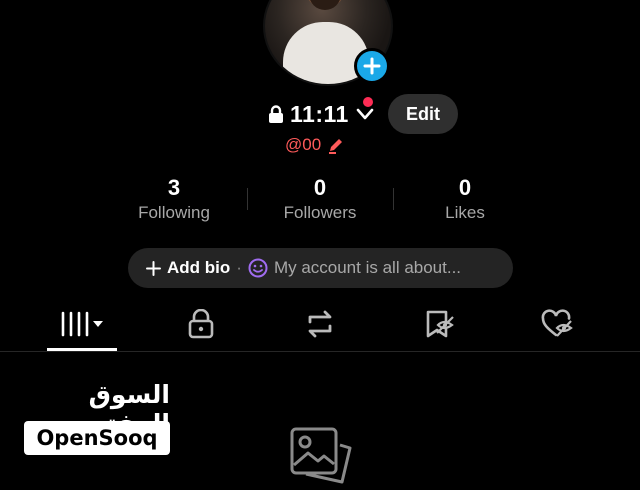 The width and height of the screenshot is (640, 490). I want to click on empty-content-icon, so click(321, 455).